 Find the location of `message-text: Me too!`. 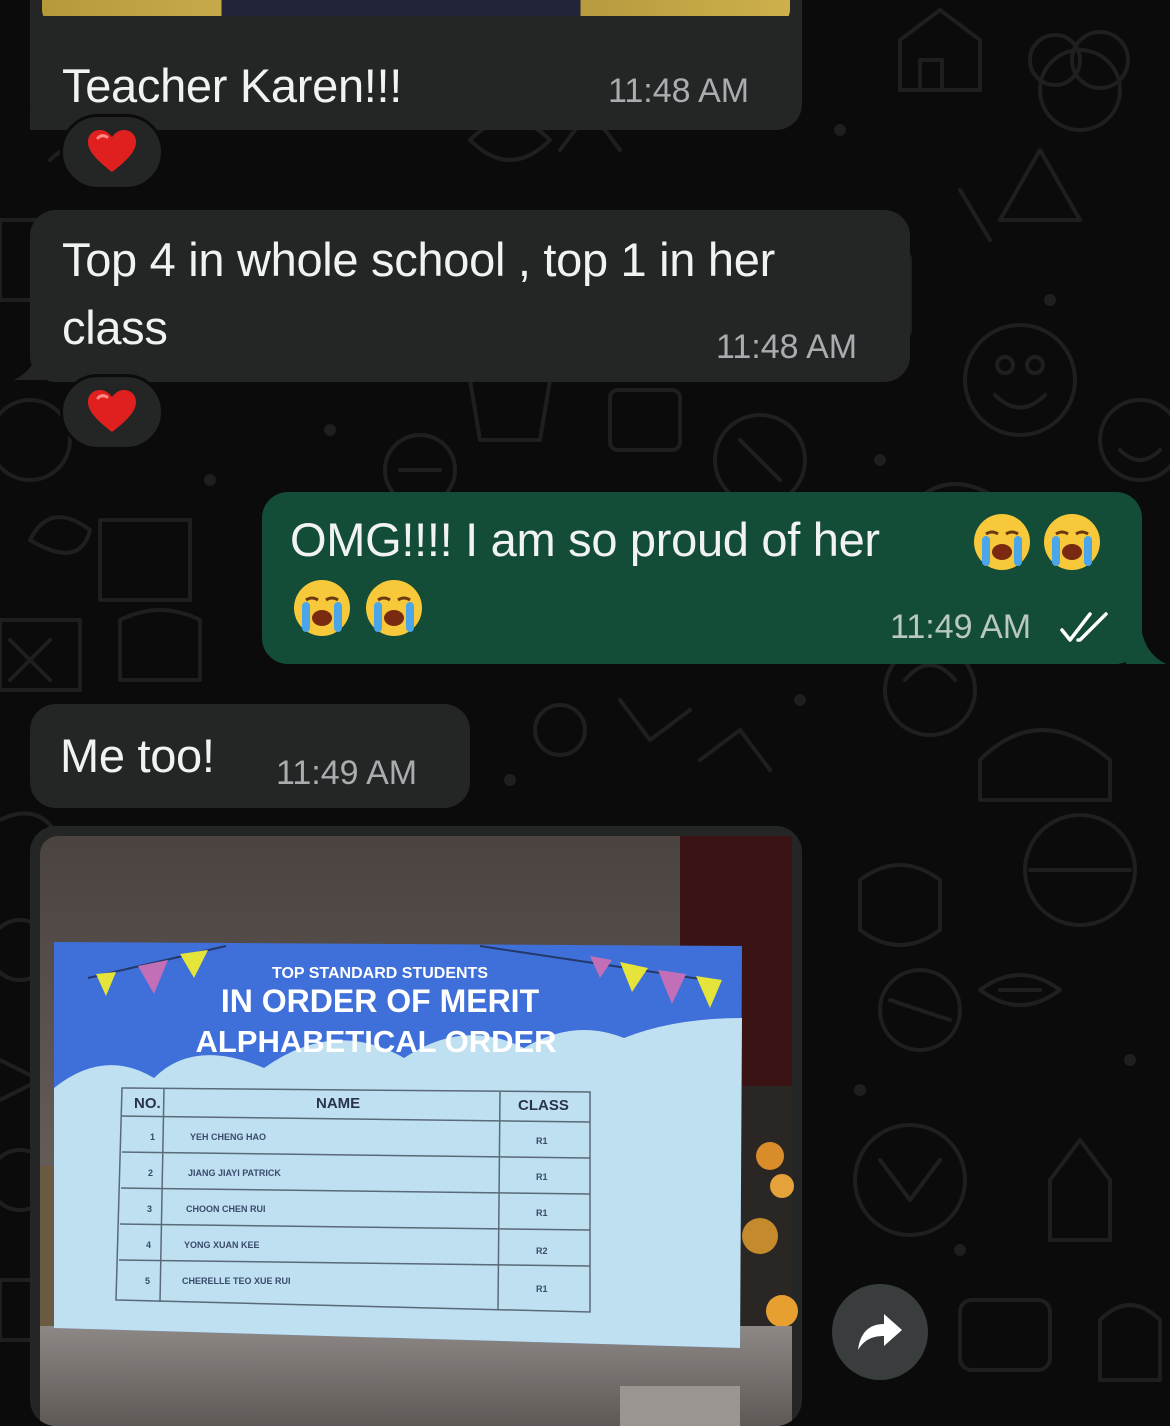

message-text: Me too! is located at coordinates (137, 755).